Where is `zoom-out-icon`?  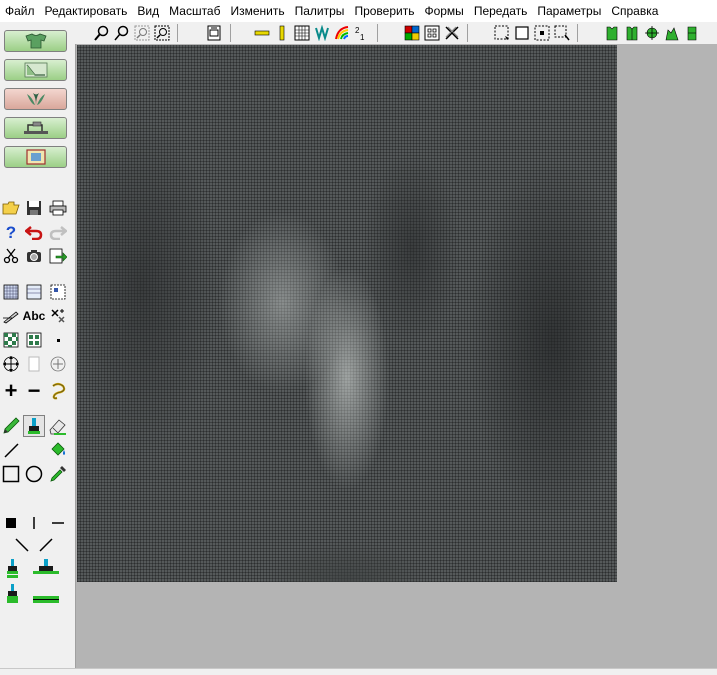
zoom-out-icon is located at coordinates (122, 33).